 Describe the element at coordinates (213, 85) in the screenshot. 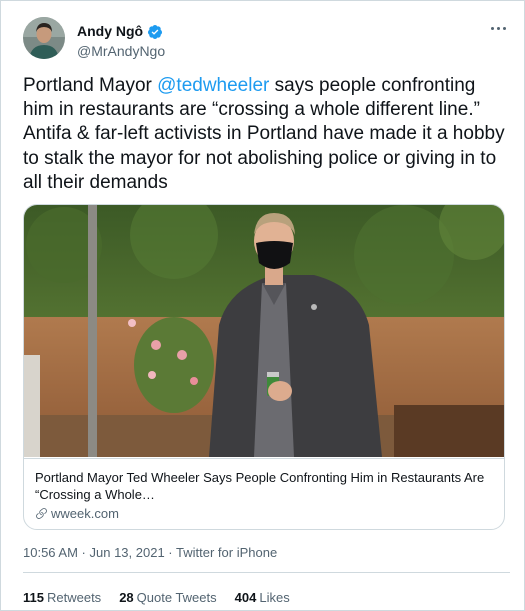

I see `mention-link: @tedwheeler` at that location.